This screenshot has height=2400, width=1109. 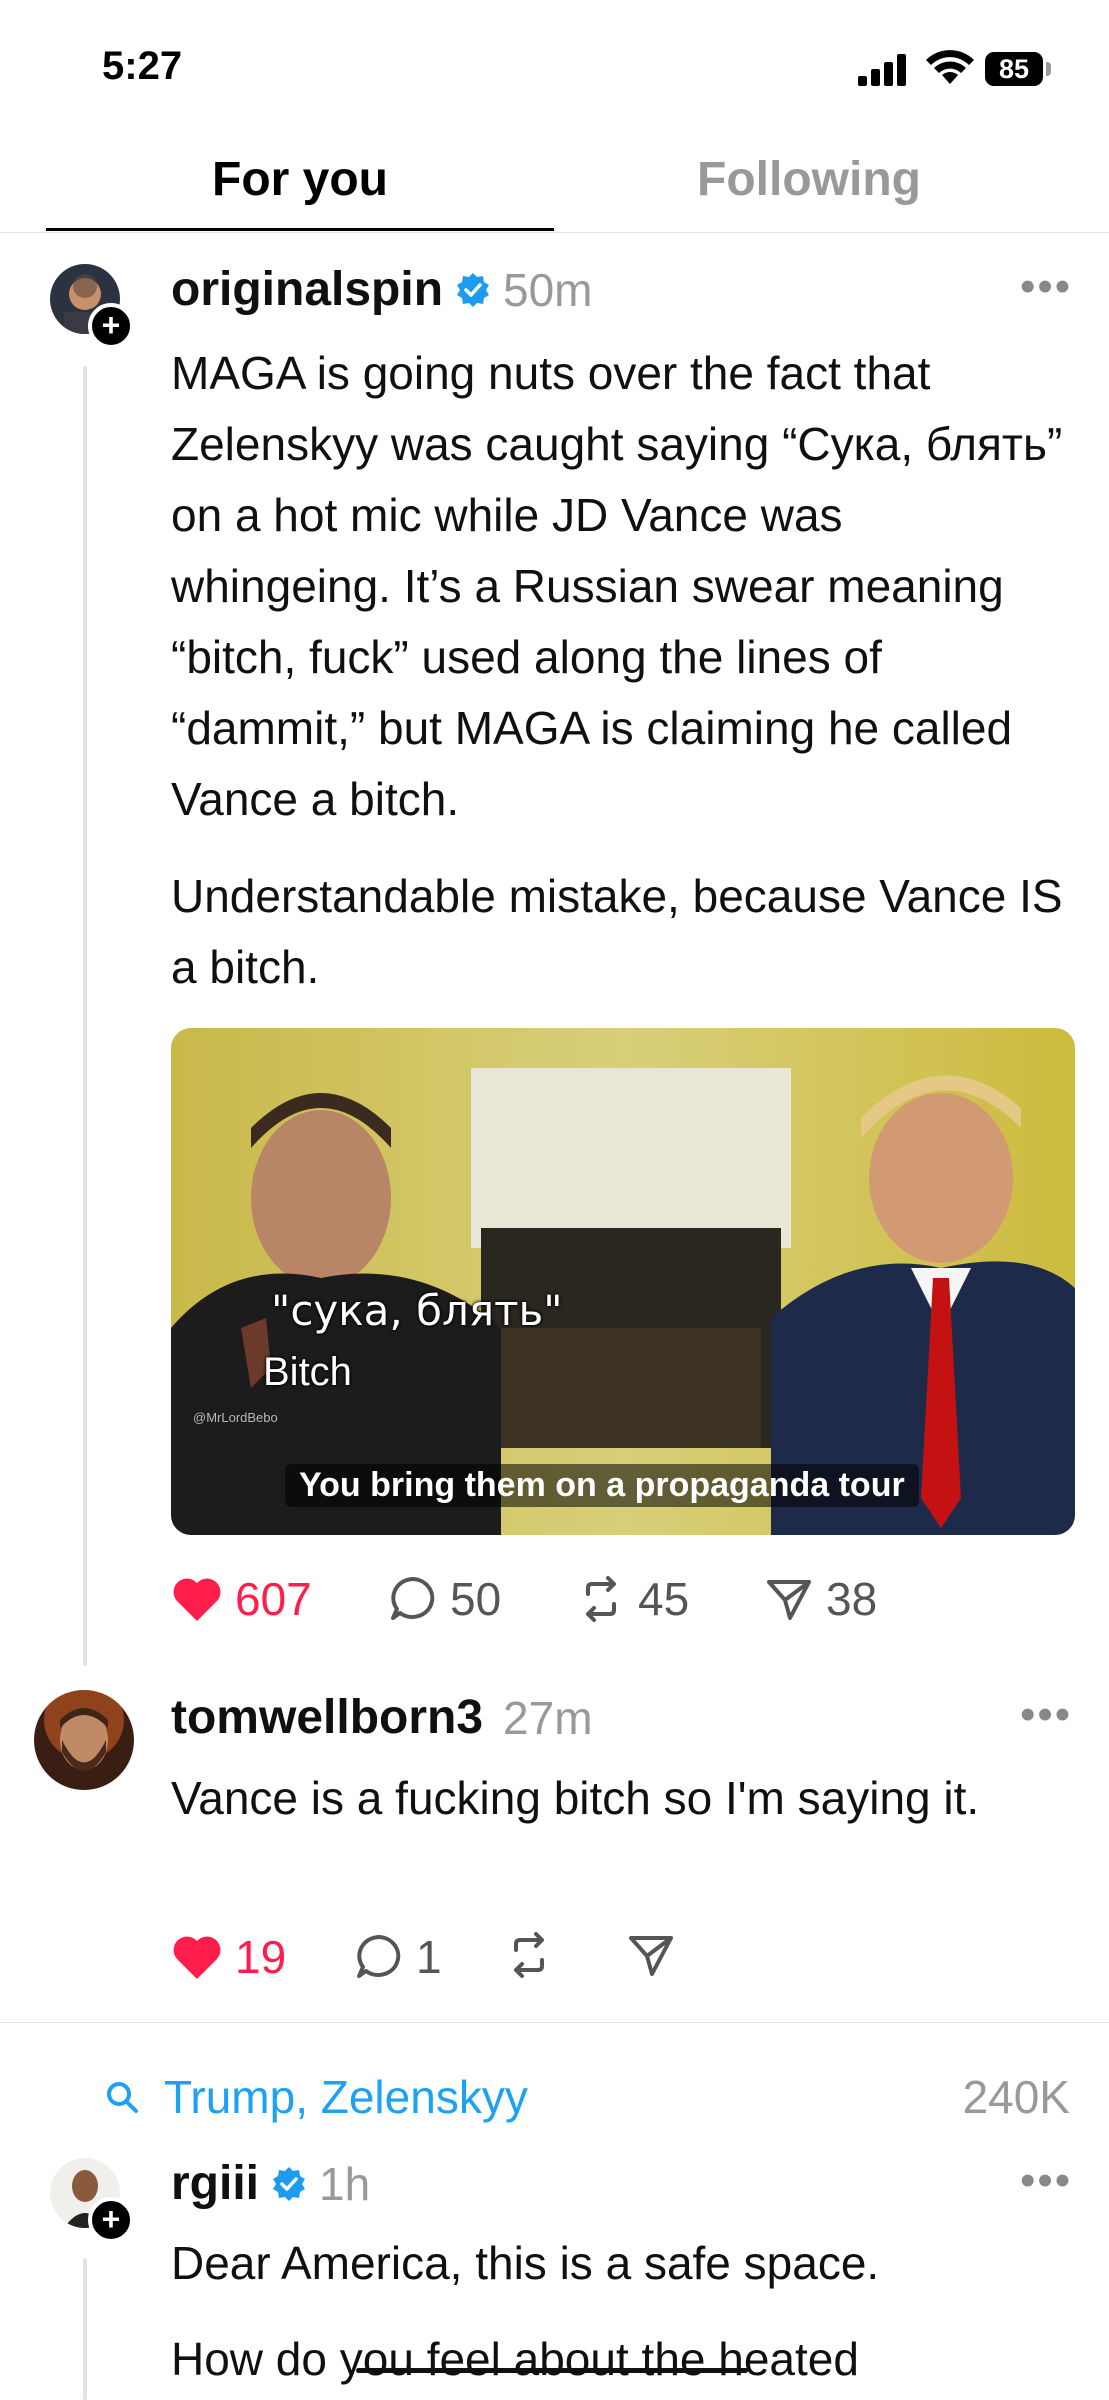 What do you see at coordinates (345, 2183) in the screenshot?
I see `post-age: 1h` at bounding box center [345, 2183].